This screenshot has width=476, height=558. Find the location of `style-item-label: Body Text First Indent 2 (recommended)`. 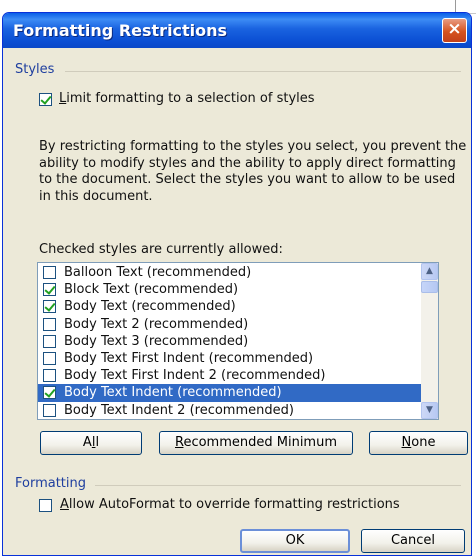

style-item-label: Body Text First Indent 2 (recommended) is located at coordinates (195, 376).